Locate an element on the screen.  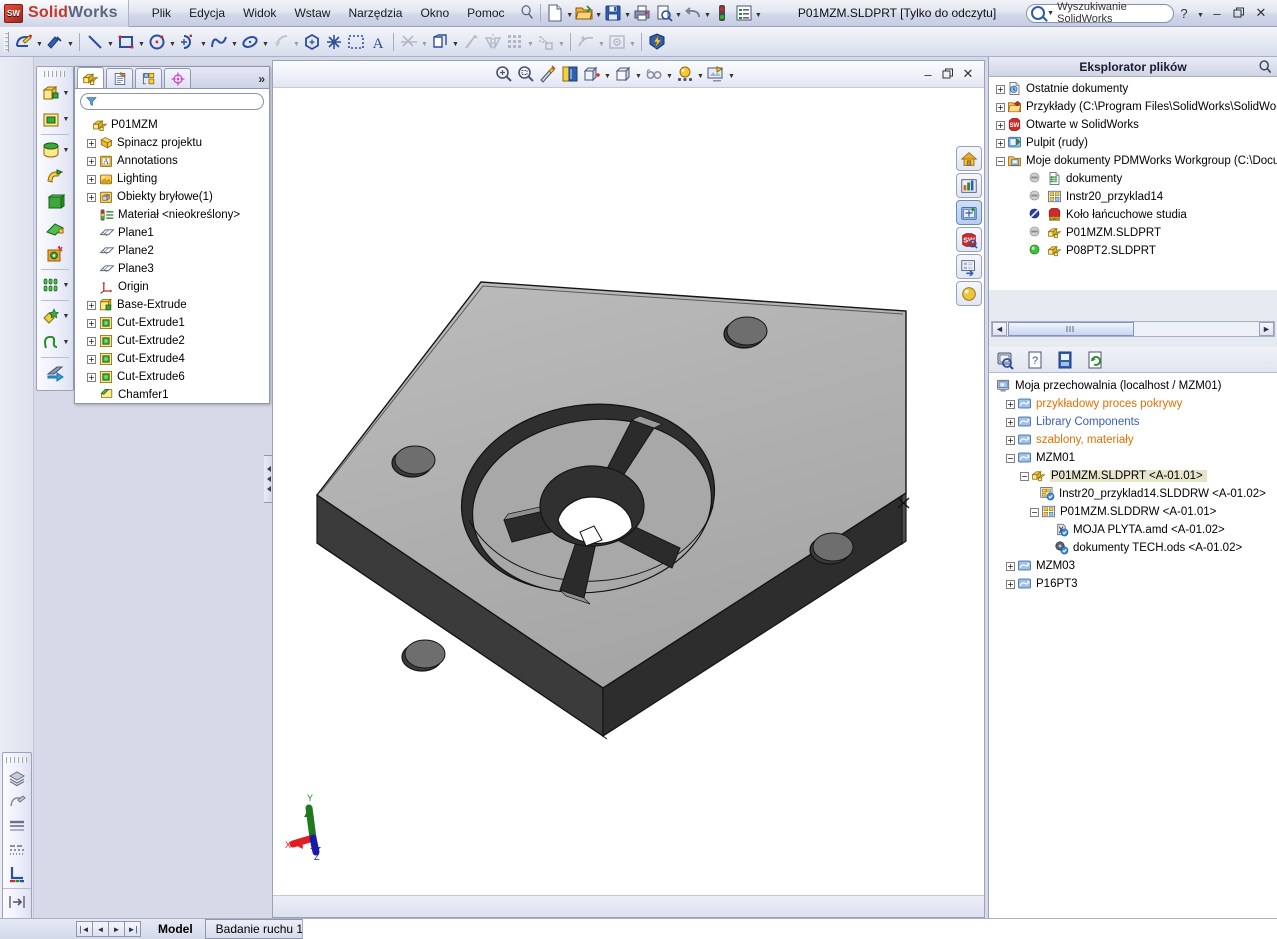
vault-item-p16pt3: + P16PT3 is located at coordinates (1134, 584).